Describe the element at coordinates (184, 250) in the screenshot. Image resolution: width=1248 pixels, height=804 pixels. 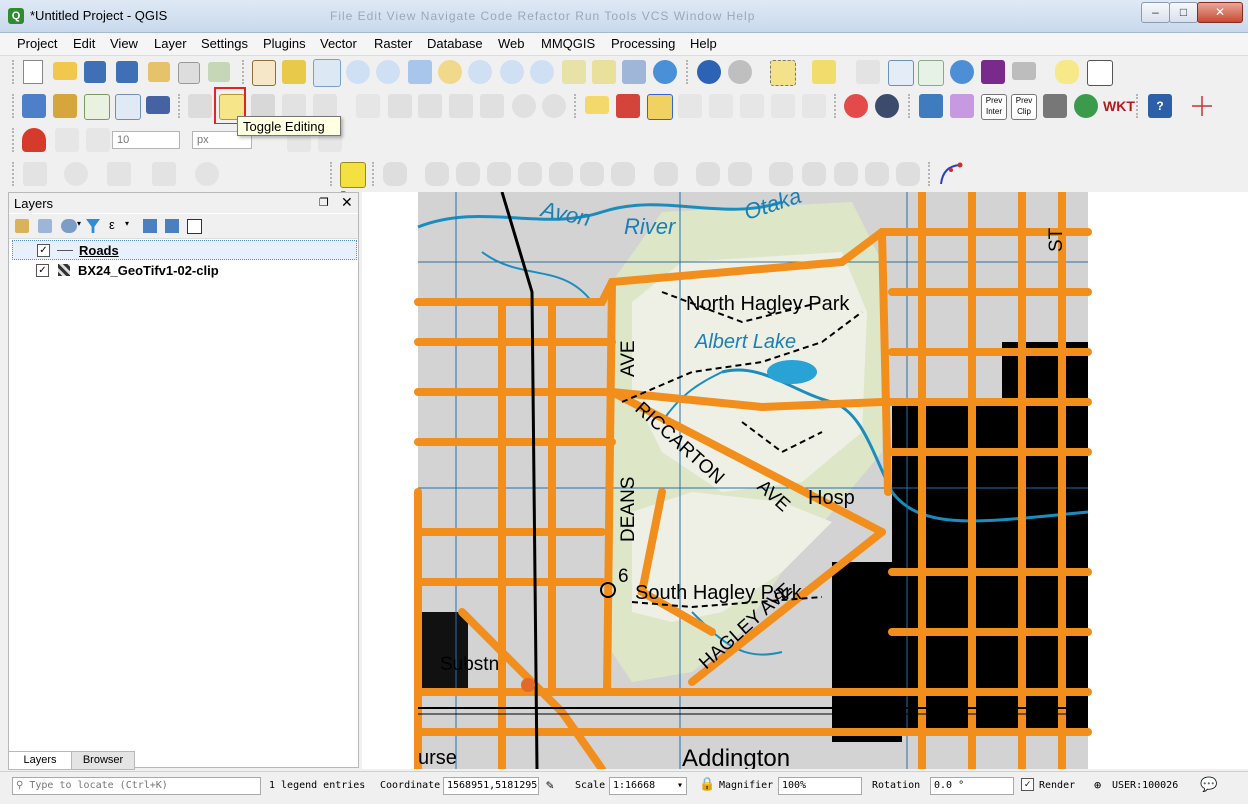
I see `layer-row-roads: ✓ Roads` at that location.